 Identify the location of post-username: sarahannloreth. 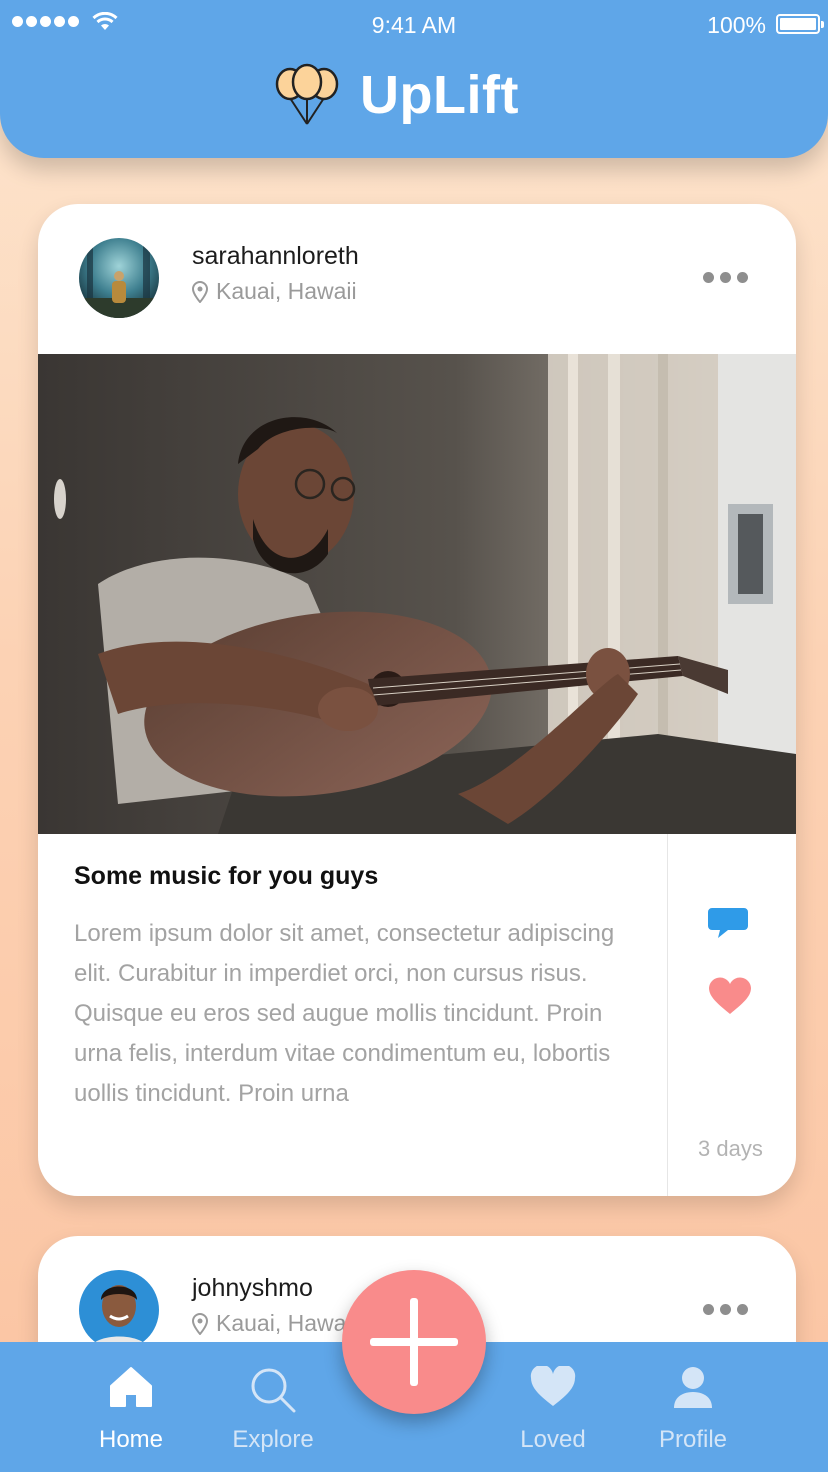
(275, 256).